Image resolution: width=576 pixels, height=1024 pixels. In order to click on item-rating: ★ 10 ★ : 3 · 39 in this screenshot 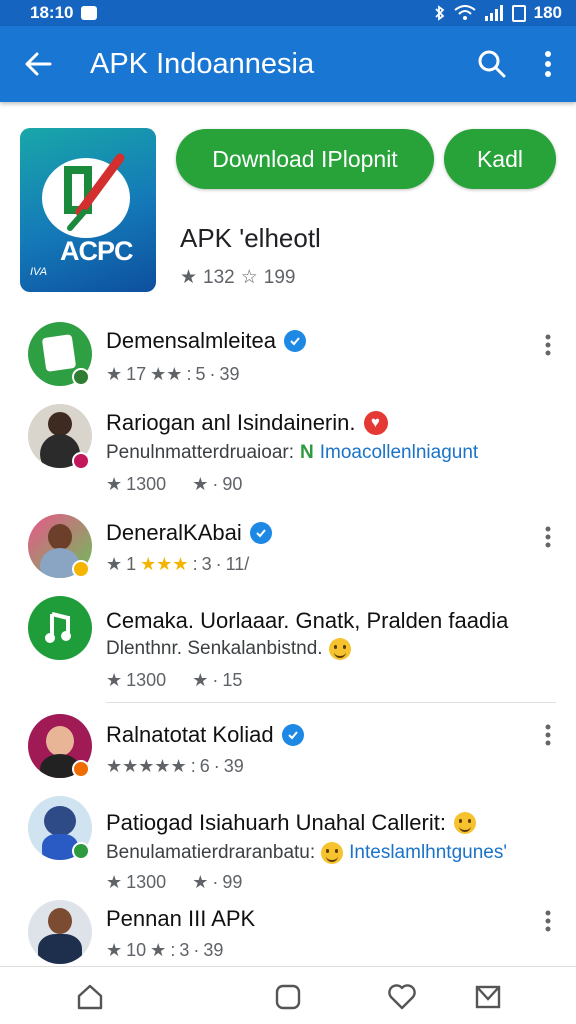, I will do `click(165, 950)`.